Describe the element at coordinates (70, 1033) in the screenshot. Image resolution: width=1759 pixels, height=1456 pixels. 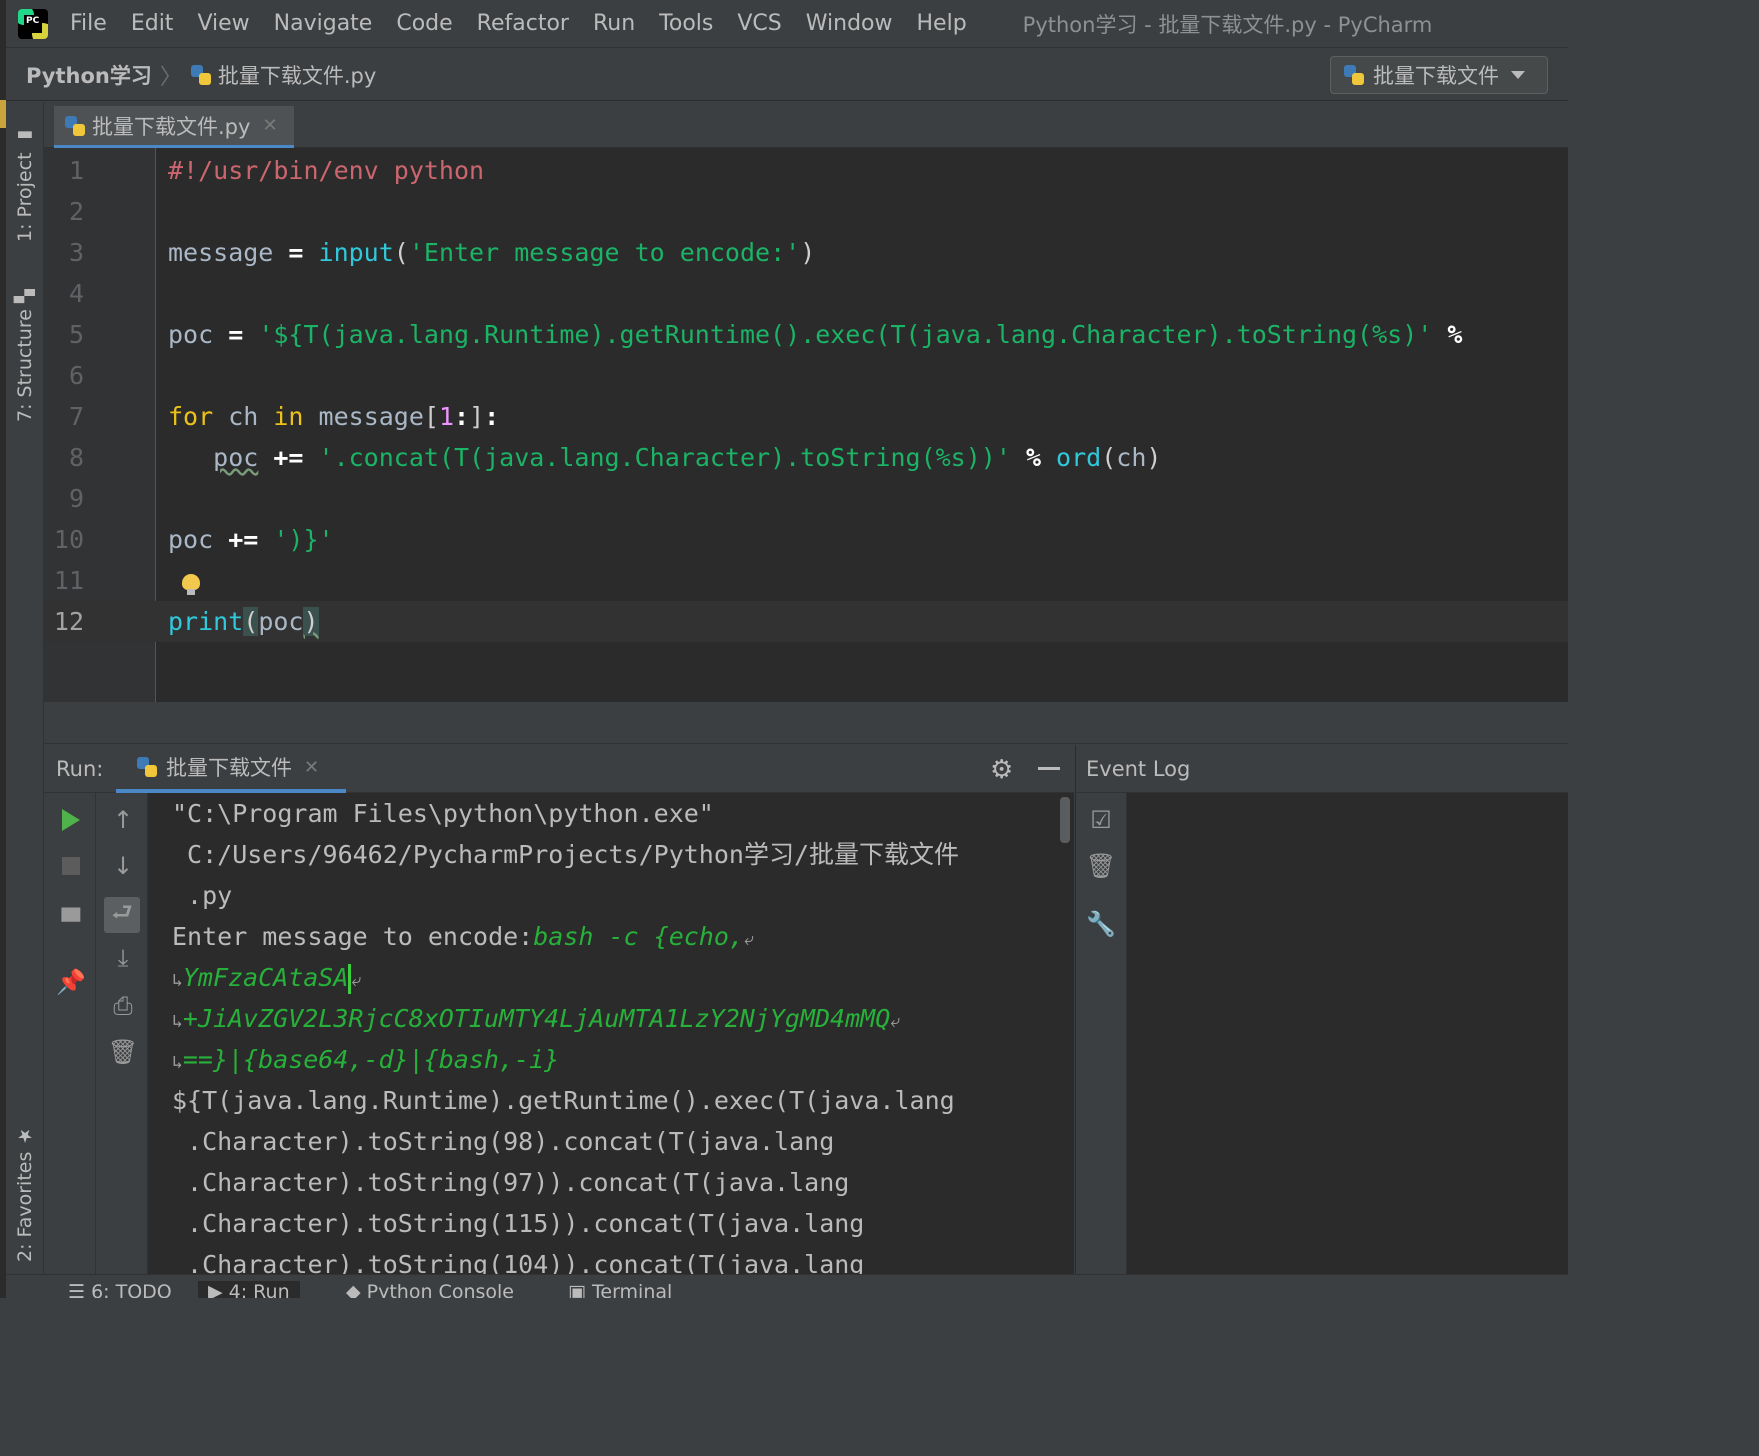
I see `run-toolbar: ▀ 📌` at that location.